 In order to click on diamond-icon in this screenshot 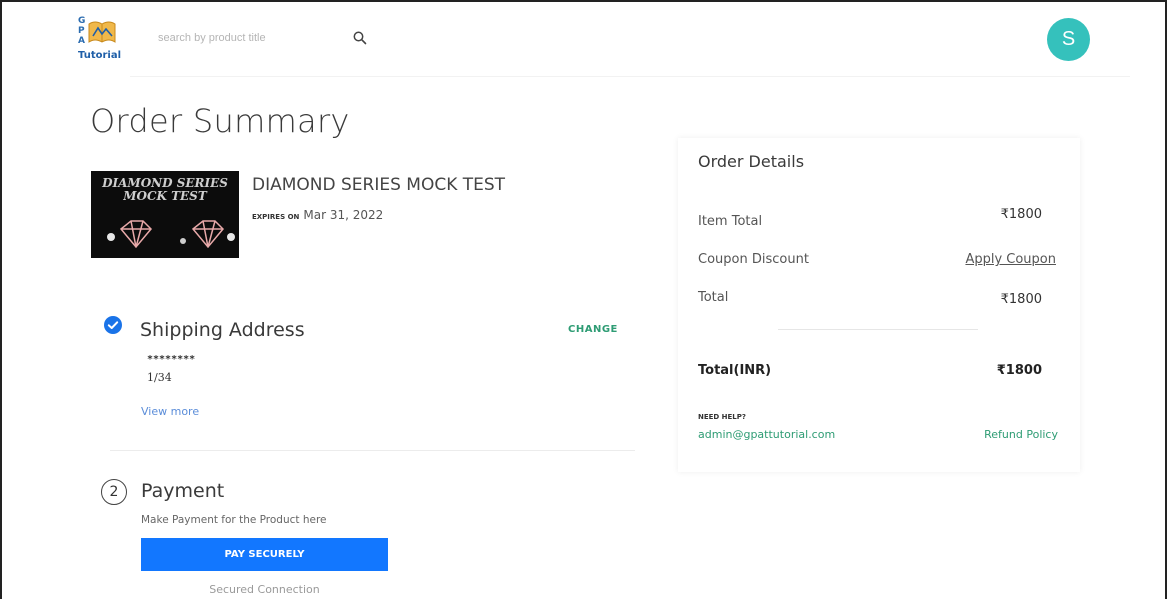, I will do `click(171, 234)`.